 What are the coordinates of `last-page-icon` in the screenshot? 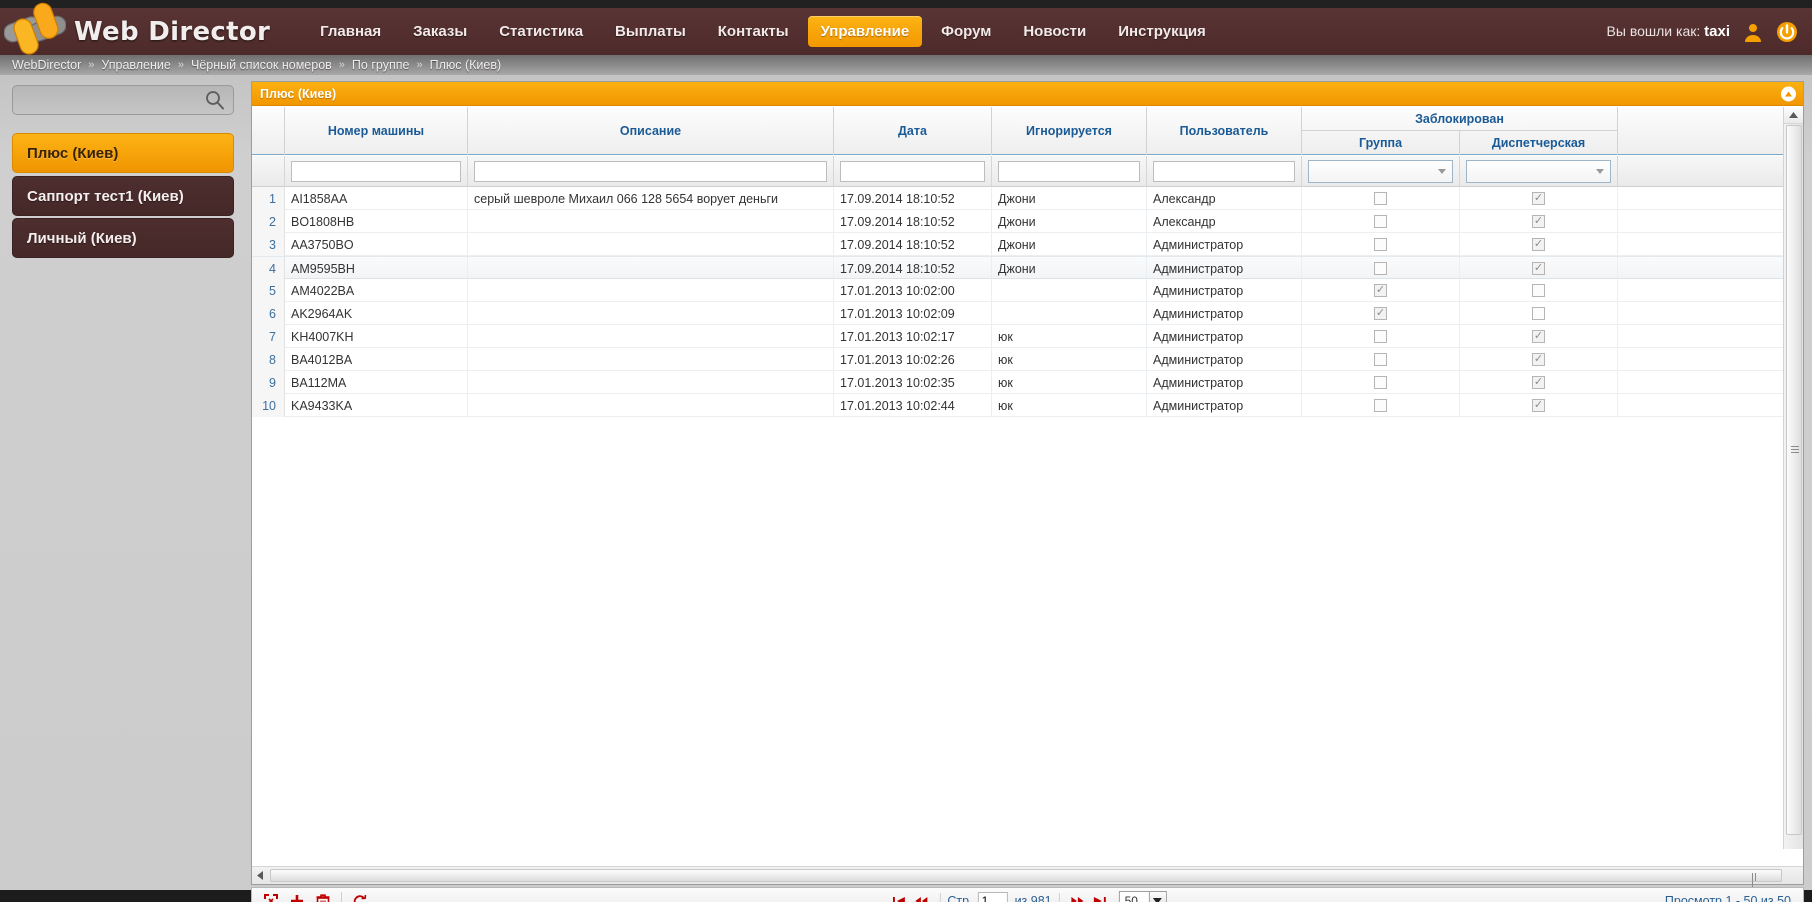 It's located at (1100, 896).